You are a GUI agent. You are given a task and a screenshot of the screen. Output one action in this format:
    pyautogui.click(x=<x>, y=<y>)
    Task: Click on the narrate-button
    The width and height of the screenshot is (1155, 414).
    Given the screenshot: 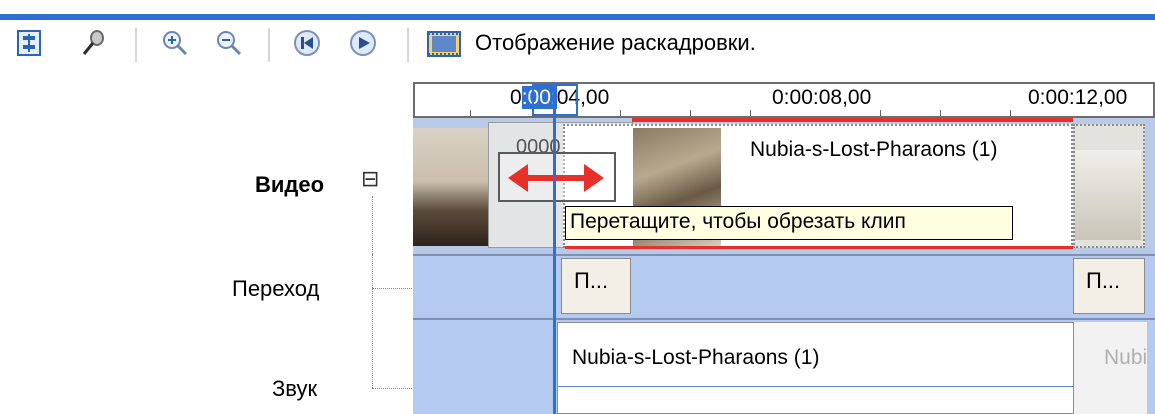 What is the action you would take?
    pyautogui.click(x=93, y=43)
    